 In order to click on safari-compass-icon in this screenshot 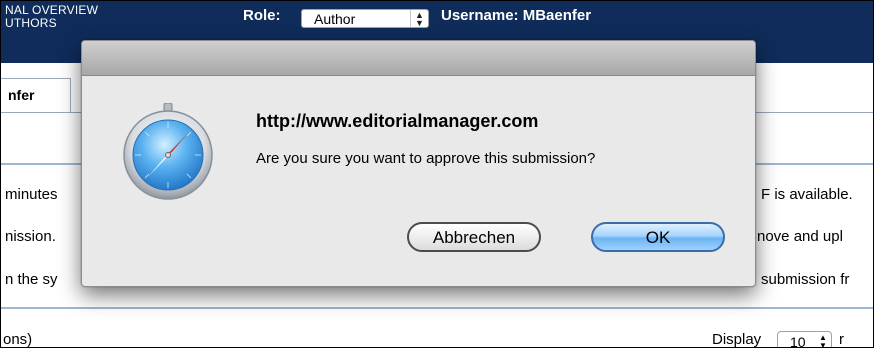, I will do `click(168, 152)`.